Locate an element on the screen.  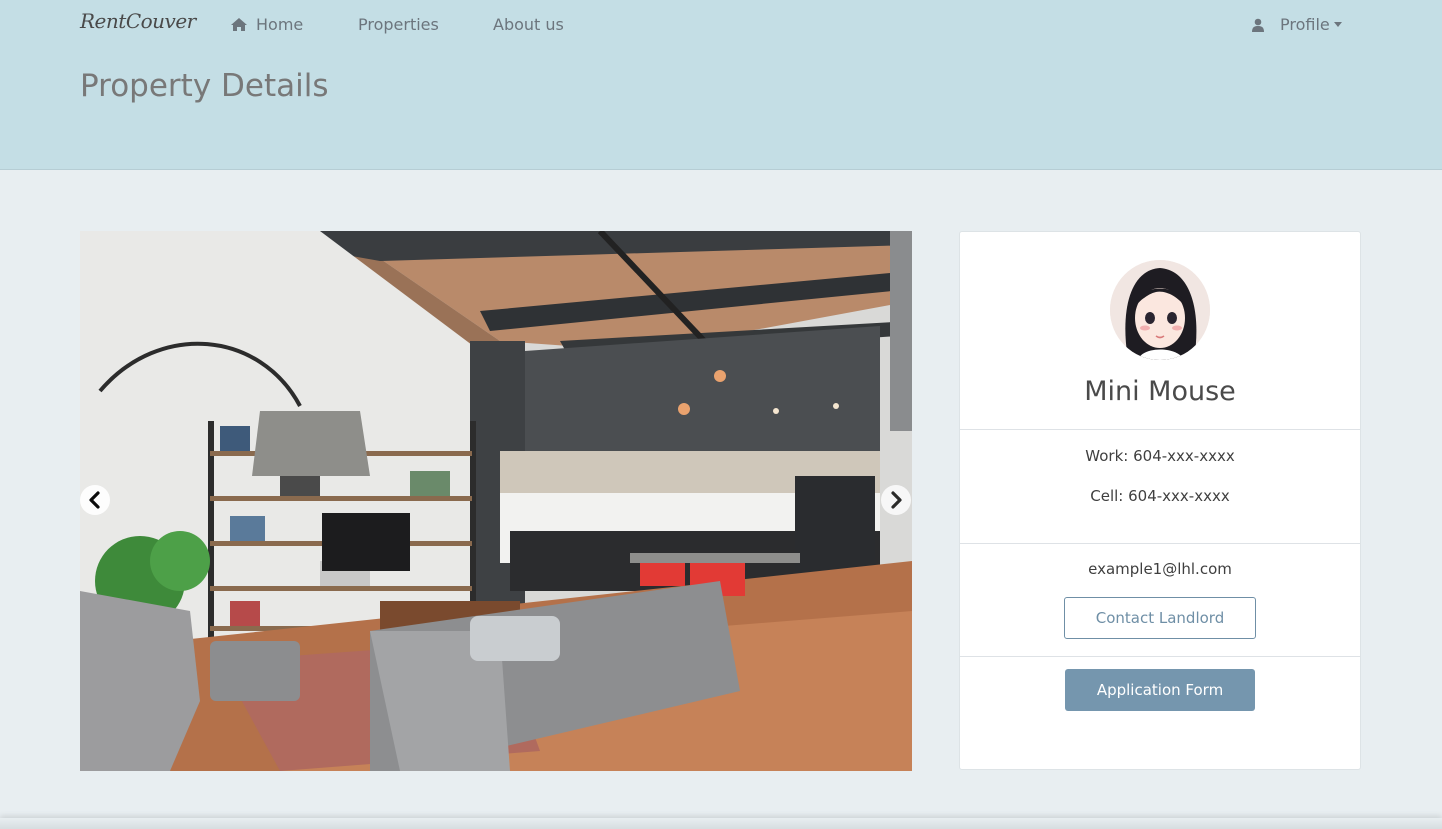
landlord-email: example1@lhl.com is located at coordinates (1160, 569).